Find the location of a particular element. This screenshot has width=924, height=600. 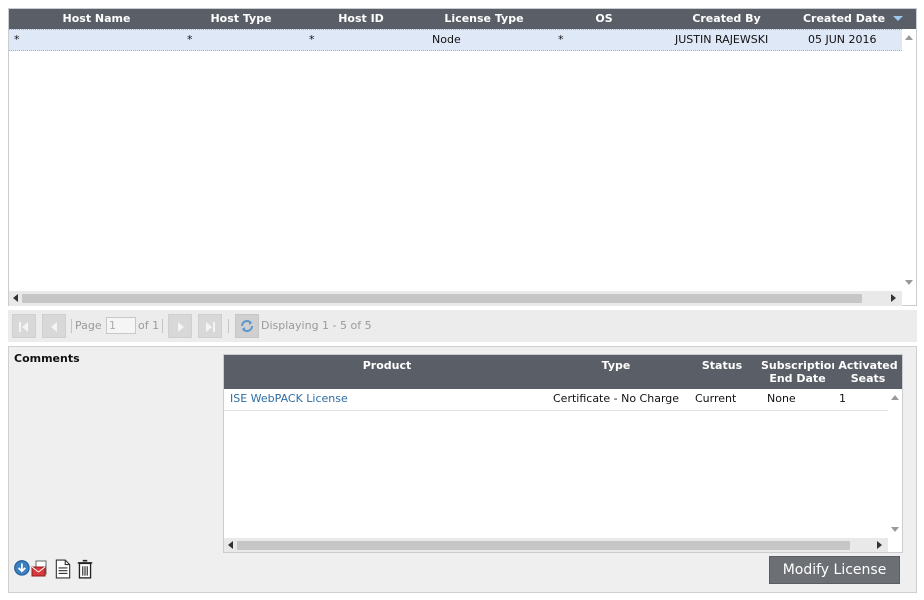

first-page-button is located at coordinates (24, 326).